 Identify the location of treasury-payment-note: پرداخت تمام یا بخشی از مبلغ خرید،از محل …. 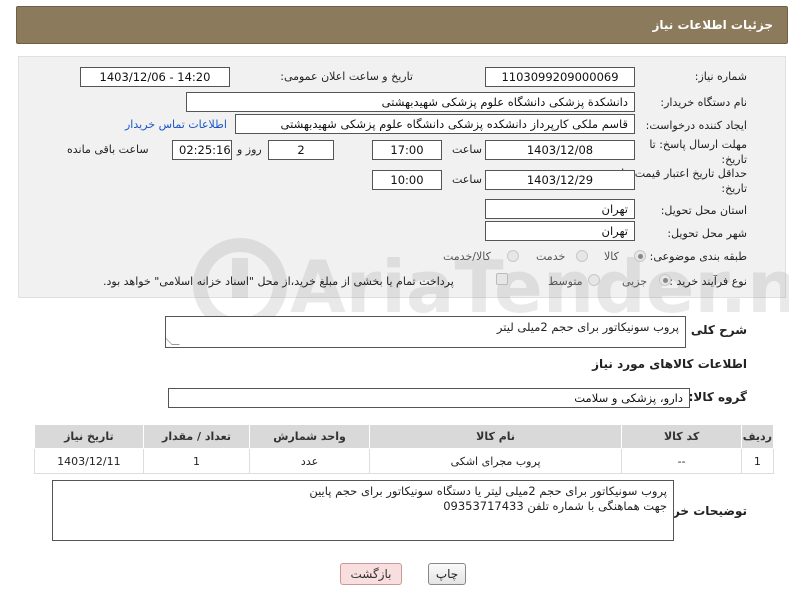
(278, 281).